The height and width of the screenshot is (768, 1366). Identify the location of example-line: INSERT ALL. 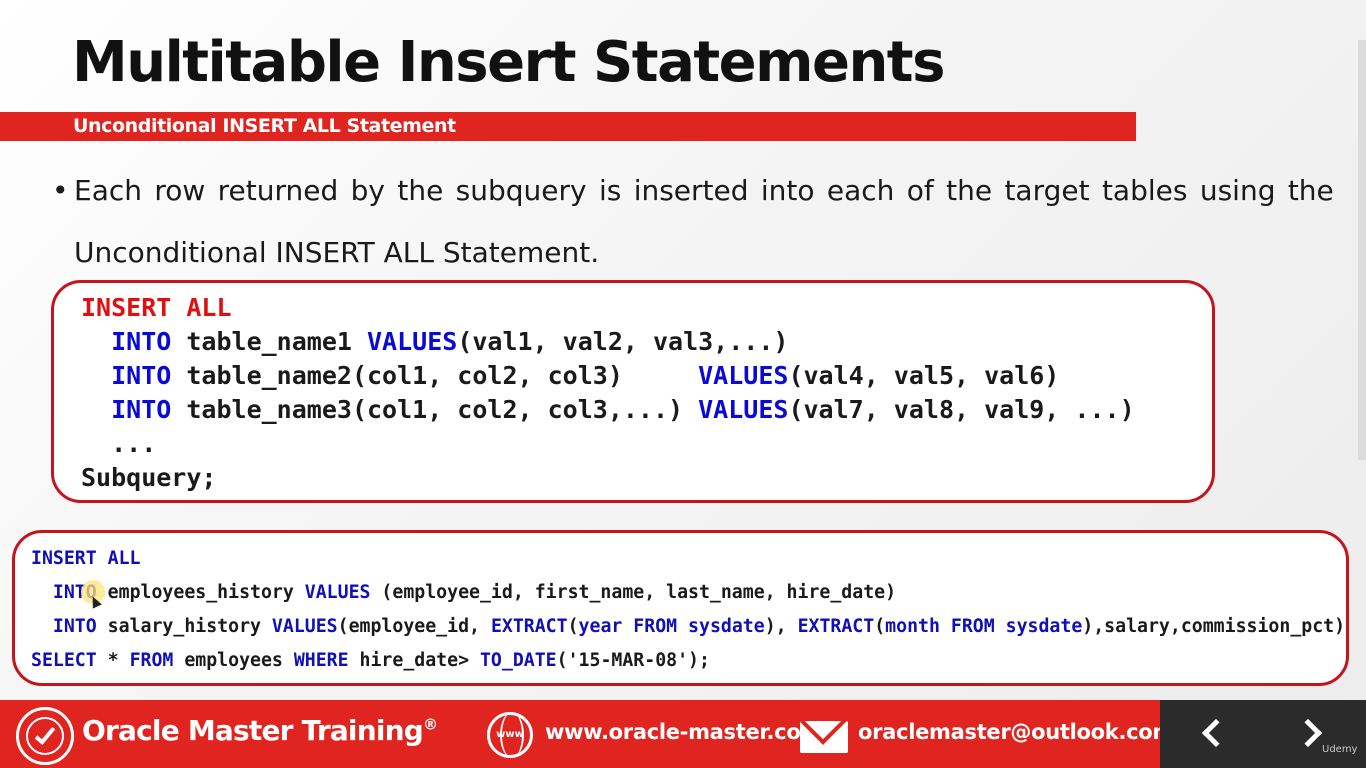
(86, 558).